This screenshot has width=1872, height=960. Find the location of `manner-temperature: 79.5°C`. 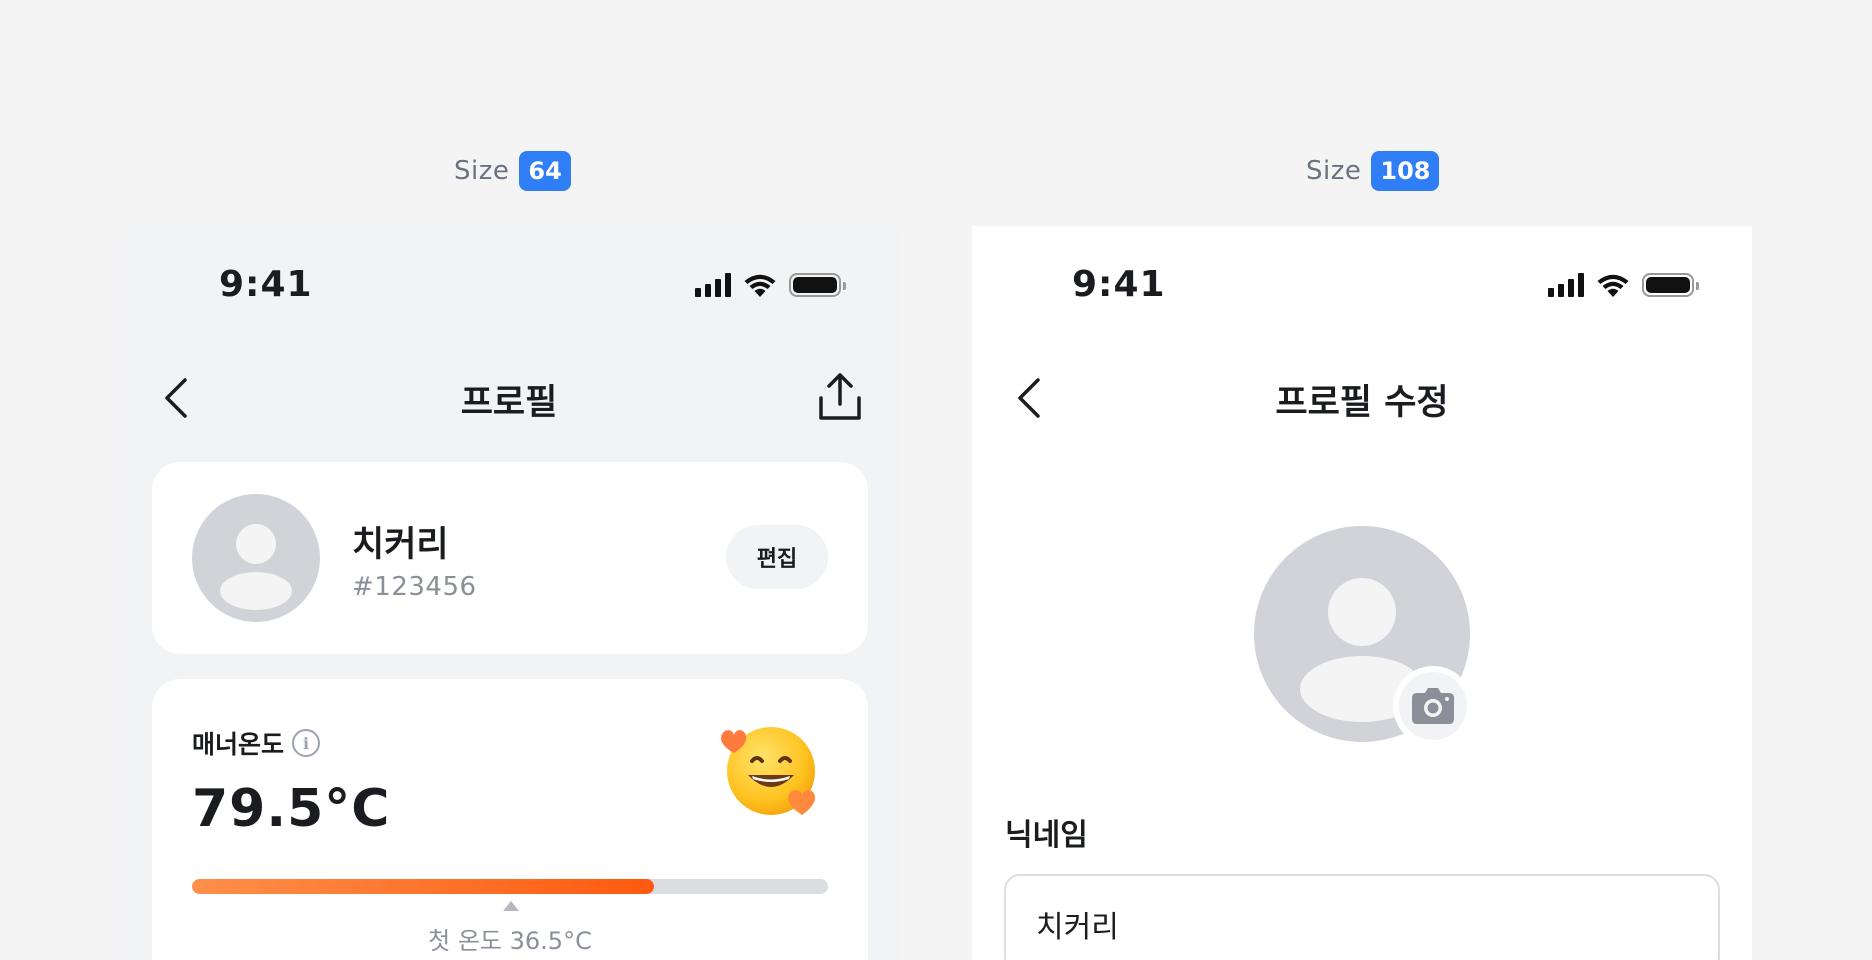

manner-temperature: 79.5°C is located at coordinates (291, 809).